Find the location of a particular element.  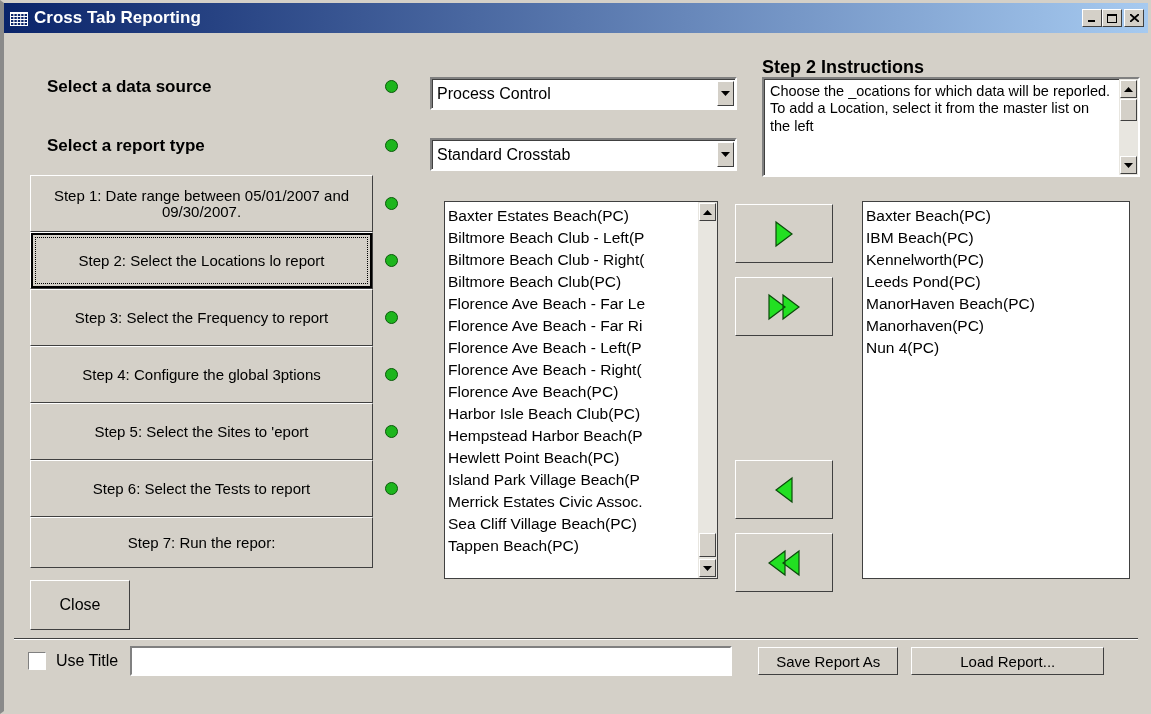

step-button: Step 5: Select the Sites to 'eport is located at coordinates (201, 431).